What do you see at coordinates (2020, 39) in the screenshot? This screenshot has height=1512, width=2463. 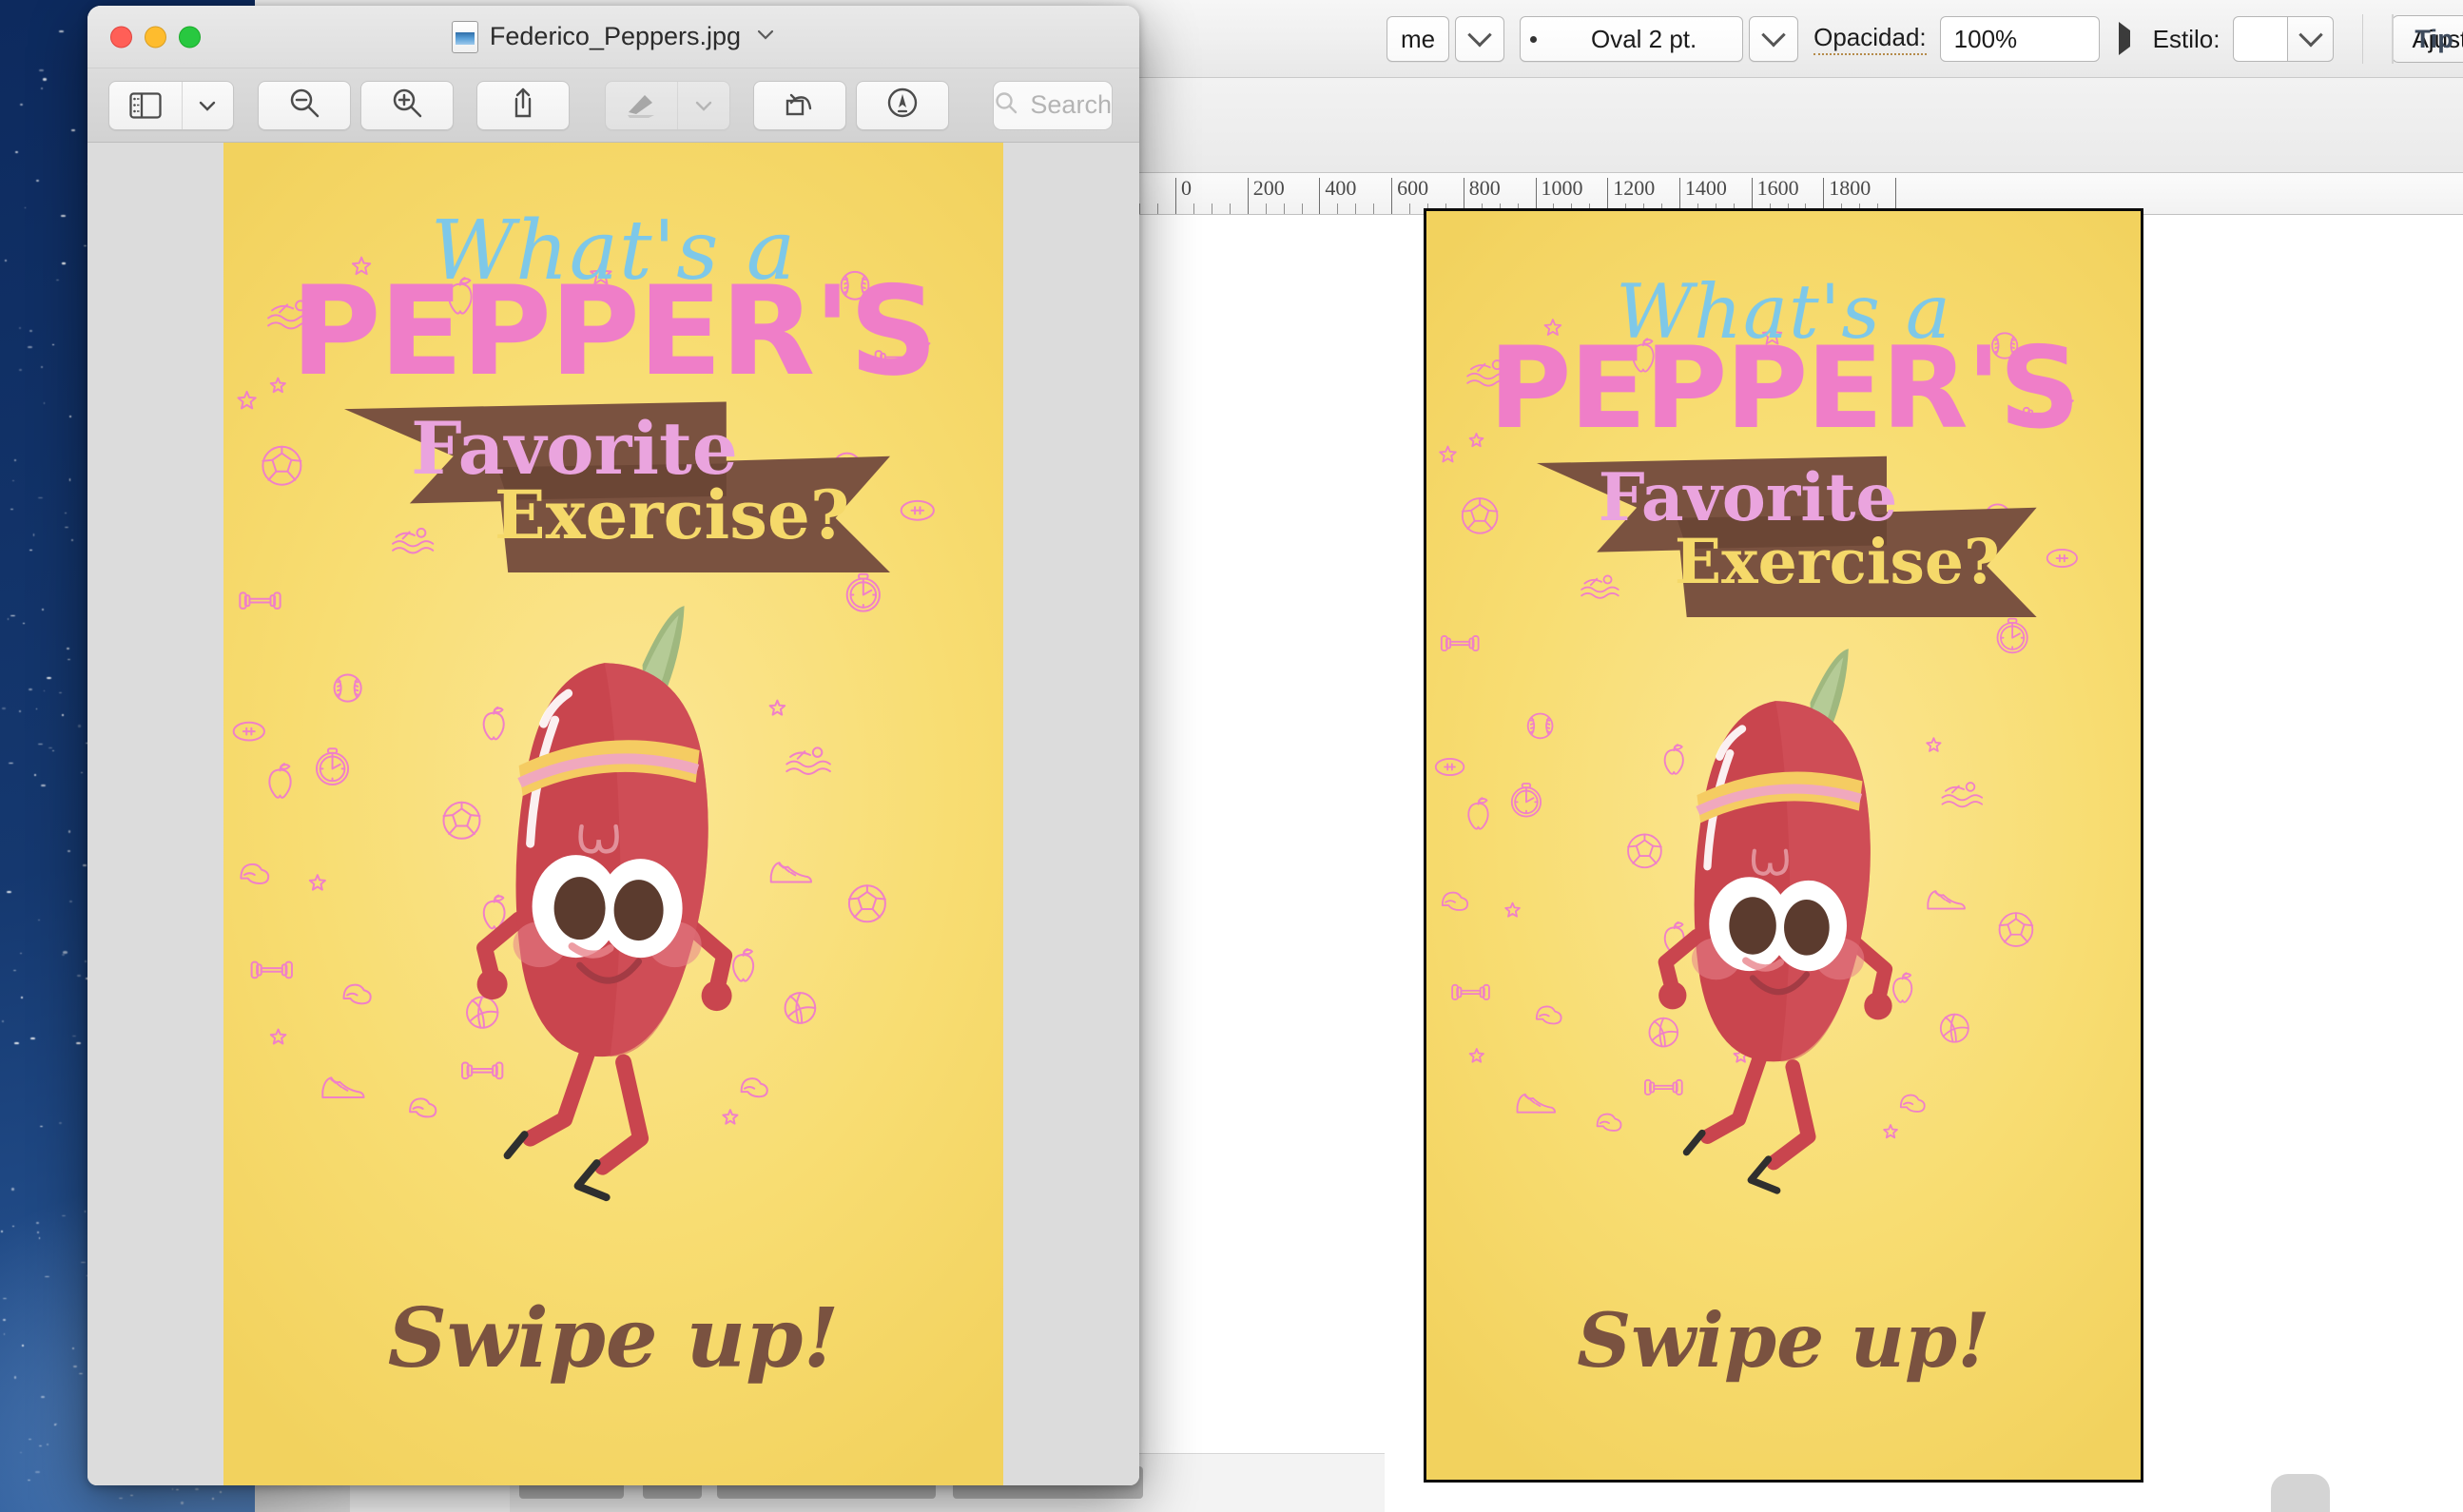 I see `opacity-input: 100%` at bounding box center [2020, 39].